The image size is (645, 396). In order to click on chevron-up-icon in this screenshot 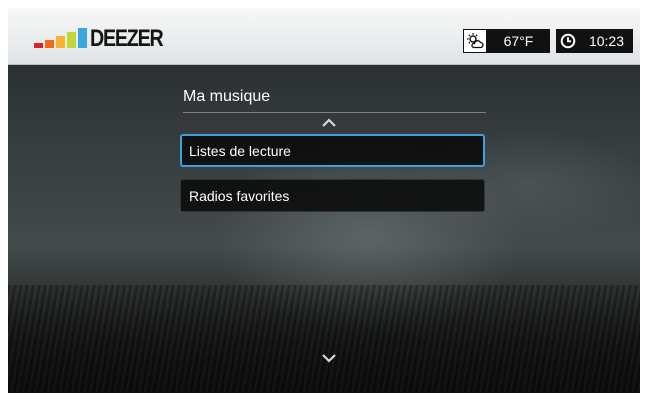, I will do `click(329, 123)`.